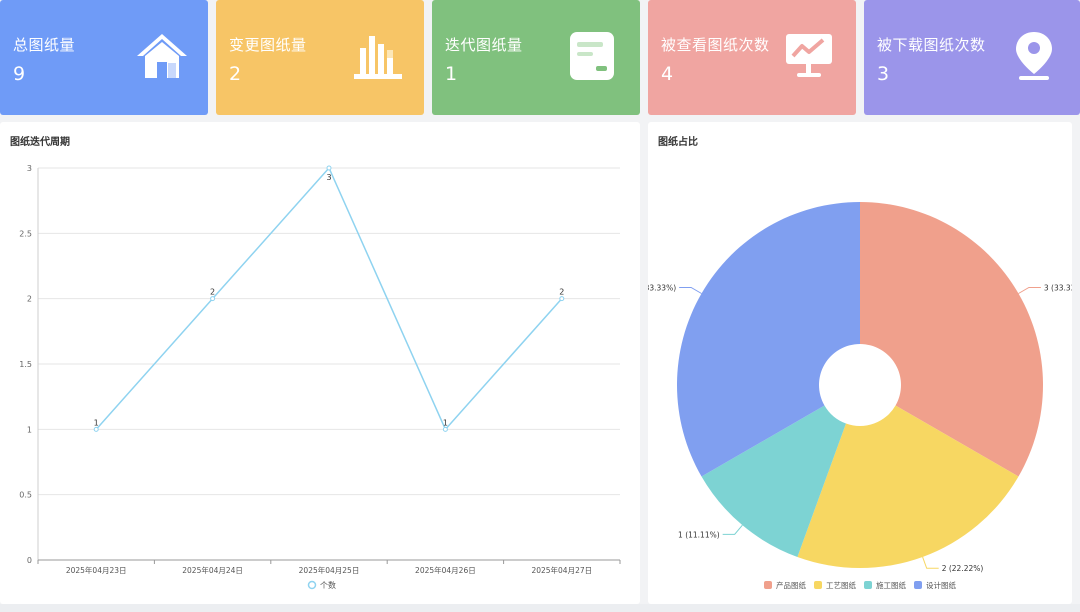  Describe the element at coordinates (96, 570) in the screenshot. I see `x-tick-label: 2025年04月23日` at that location.